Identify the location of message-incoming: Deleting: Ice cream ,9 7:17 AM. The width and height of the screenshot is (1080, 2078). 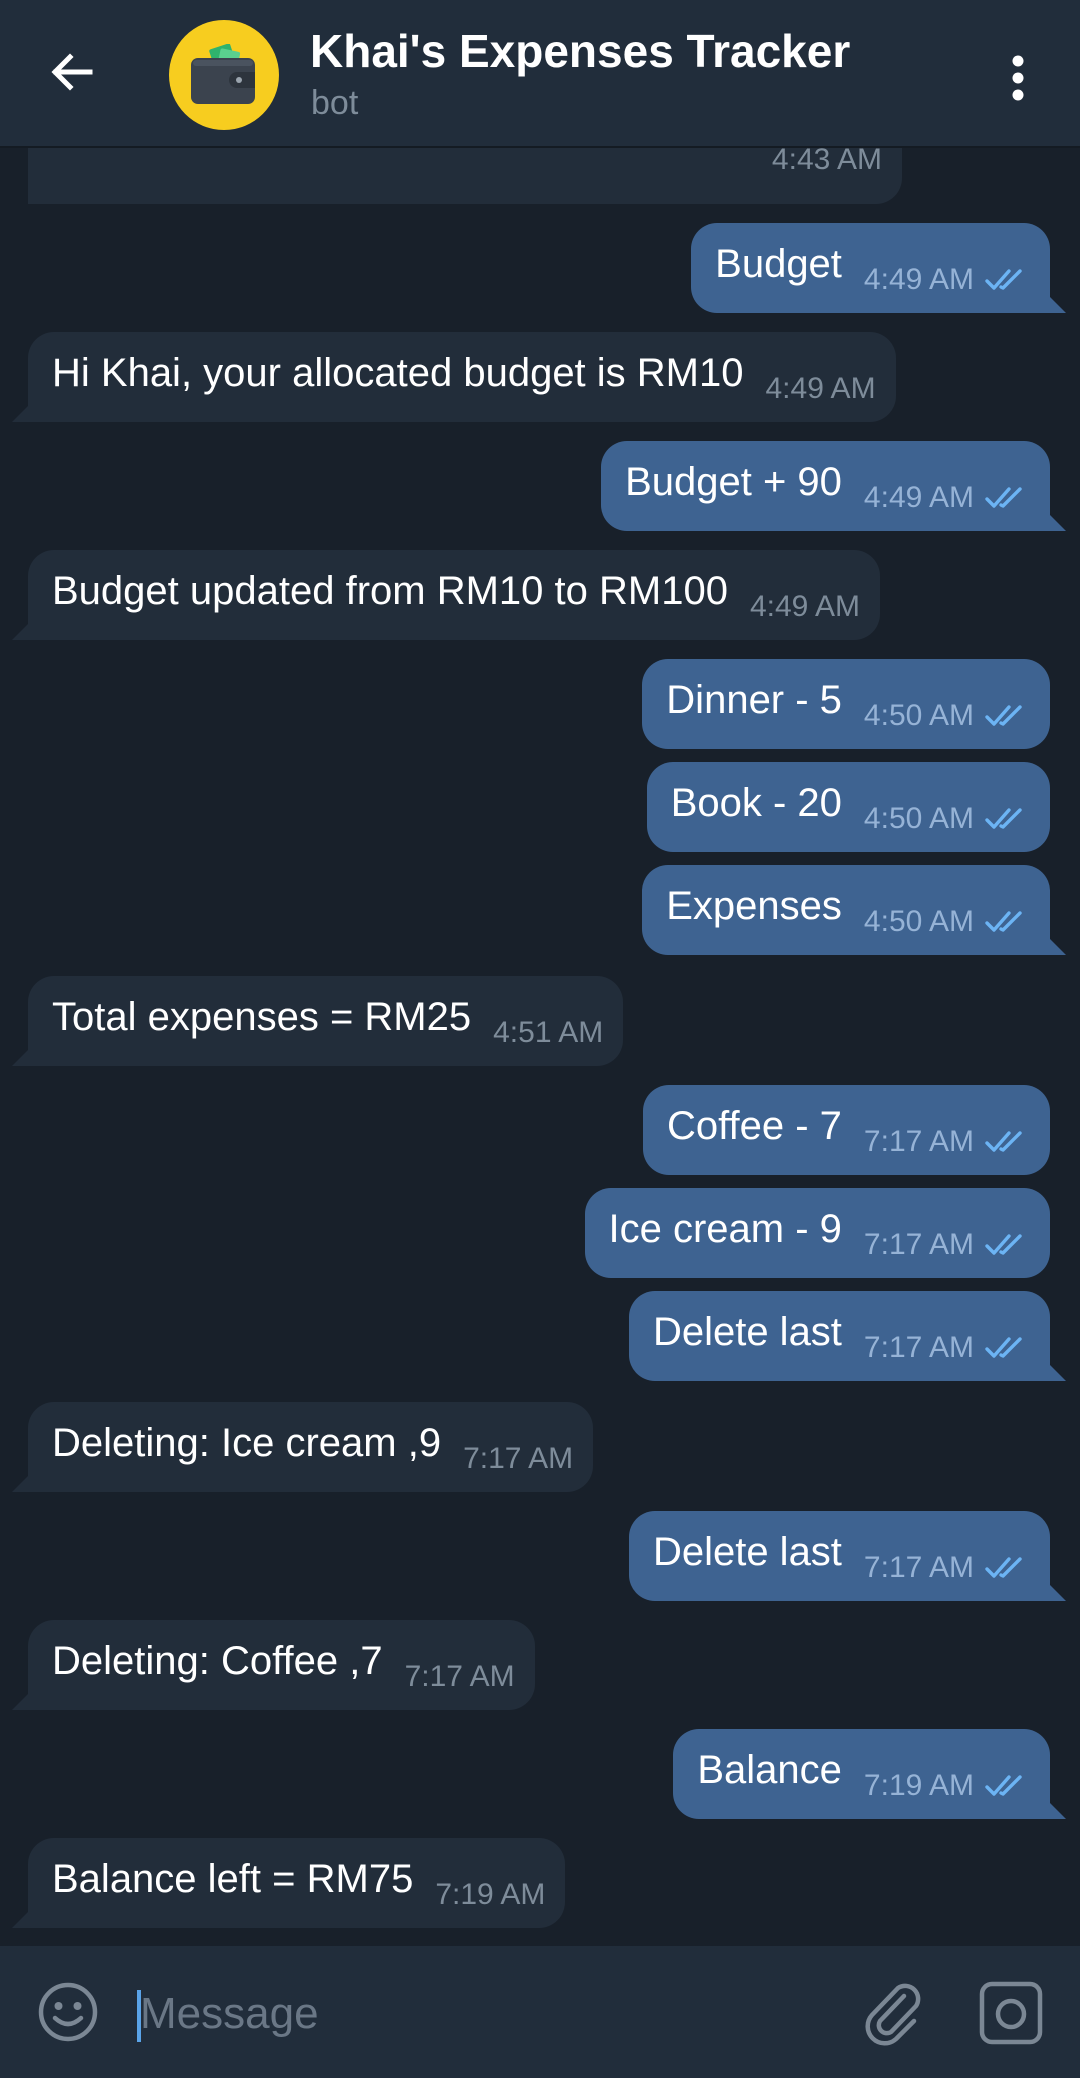
(302, 1447).